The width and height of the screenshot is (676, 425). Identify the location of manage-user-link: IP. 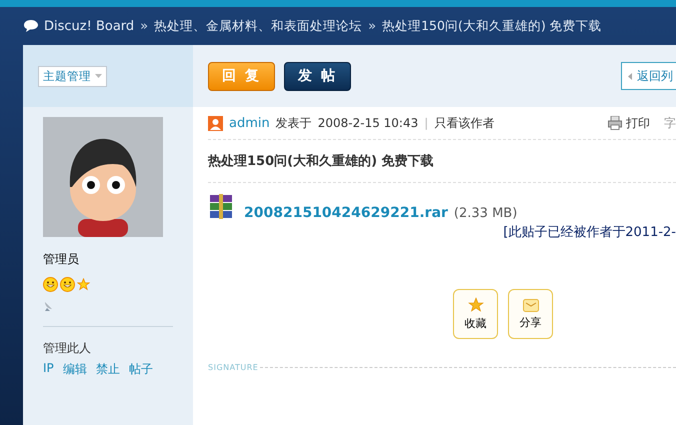
(48, 369).